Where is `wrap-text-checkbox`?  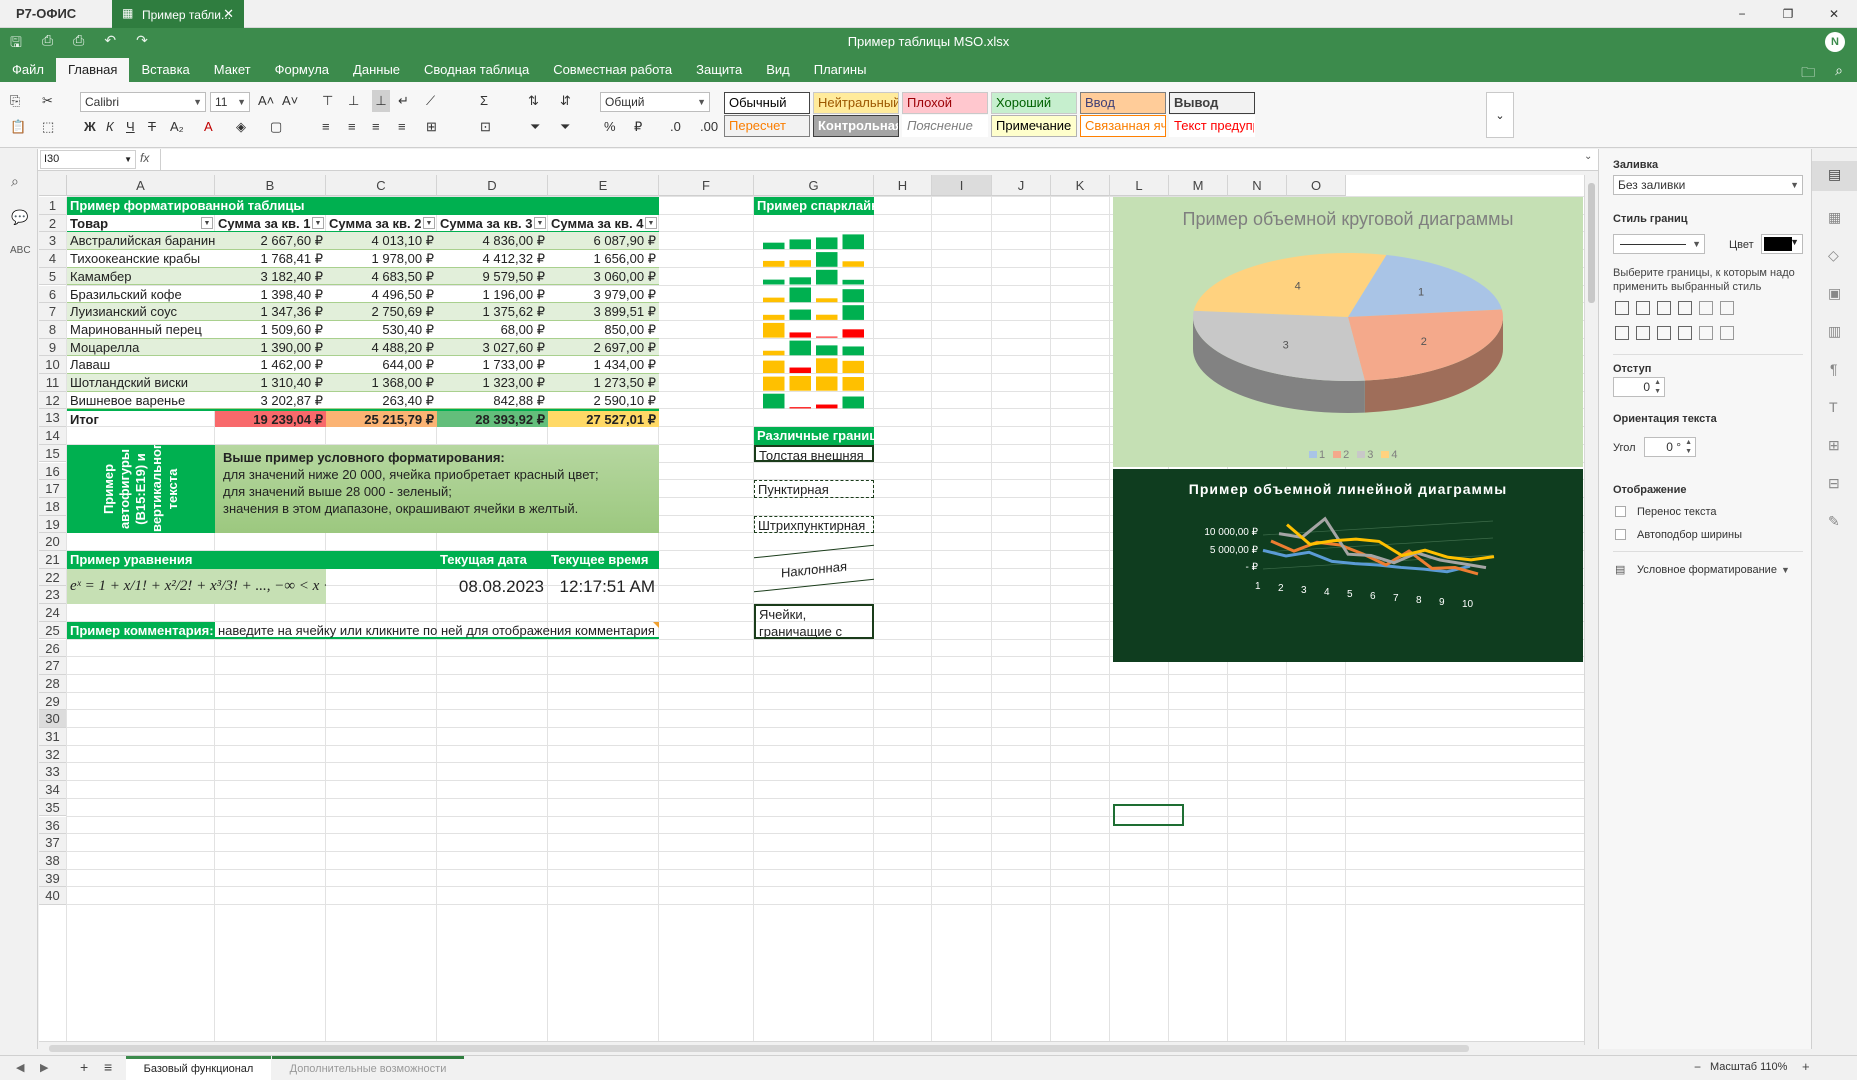
wrap-text-checkbox is located at coordinates (1620, 511).